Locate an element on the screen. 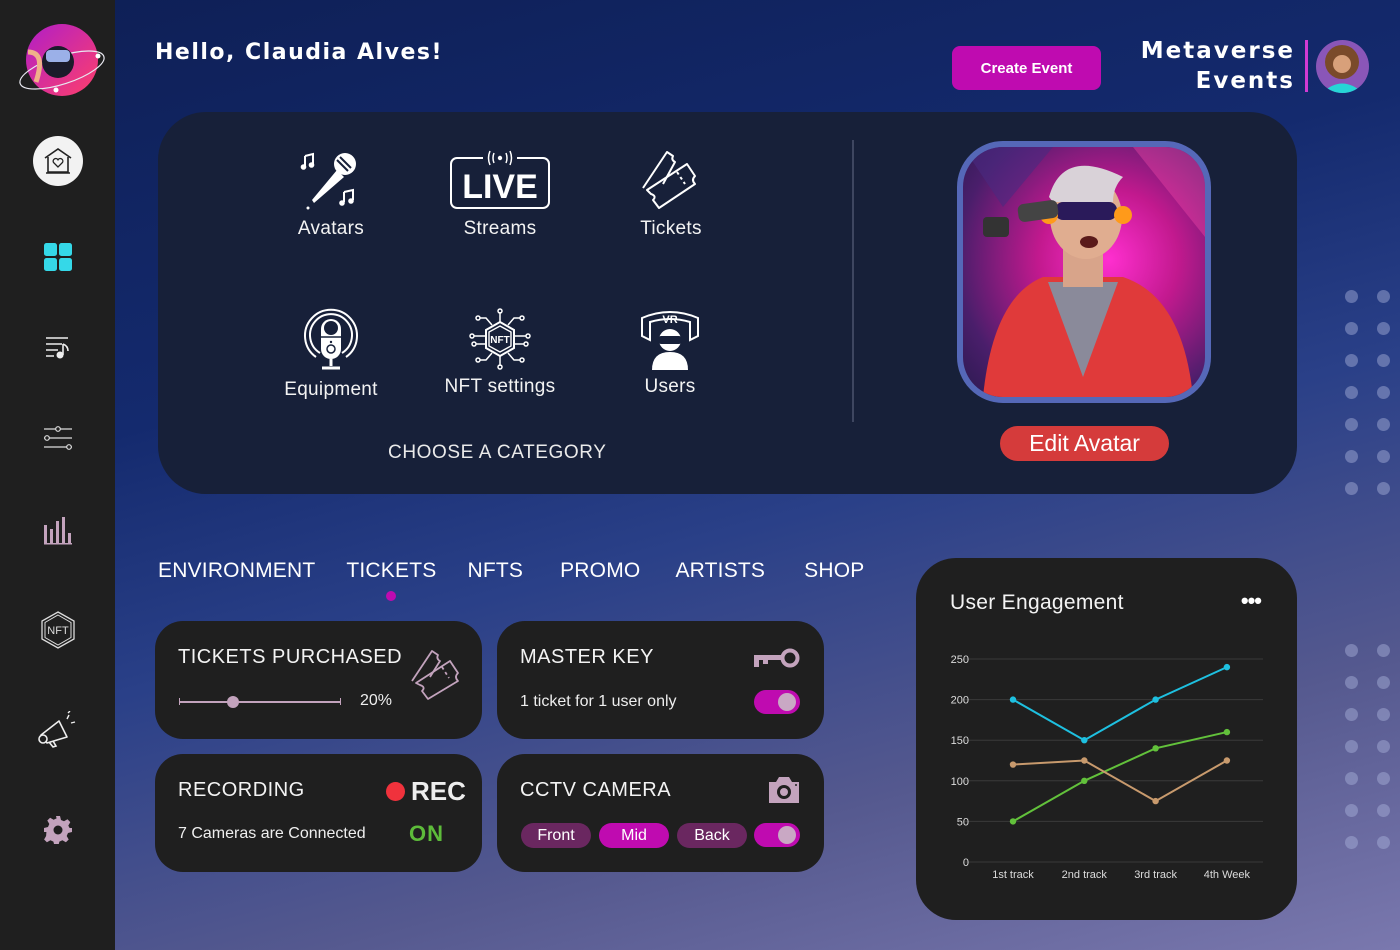  tab-tickets: TICKETS is located at coordinates (391, 580).